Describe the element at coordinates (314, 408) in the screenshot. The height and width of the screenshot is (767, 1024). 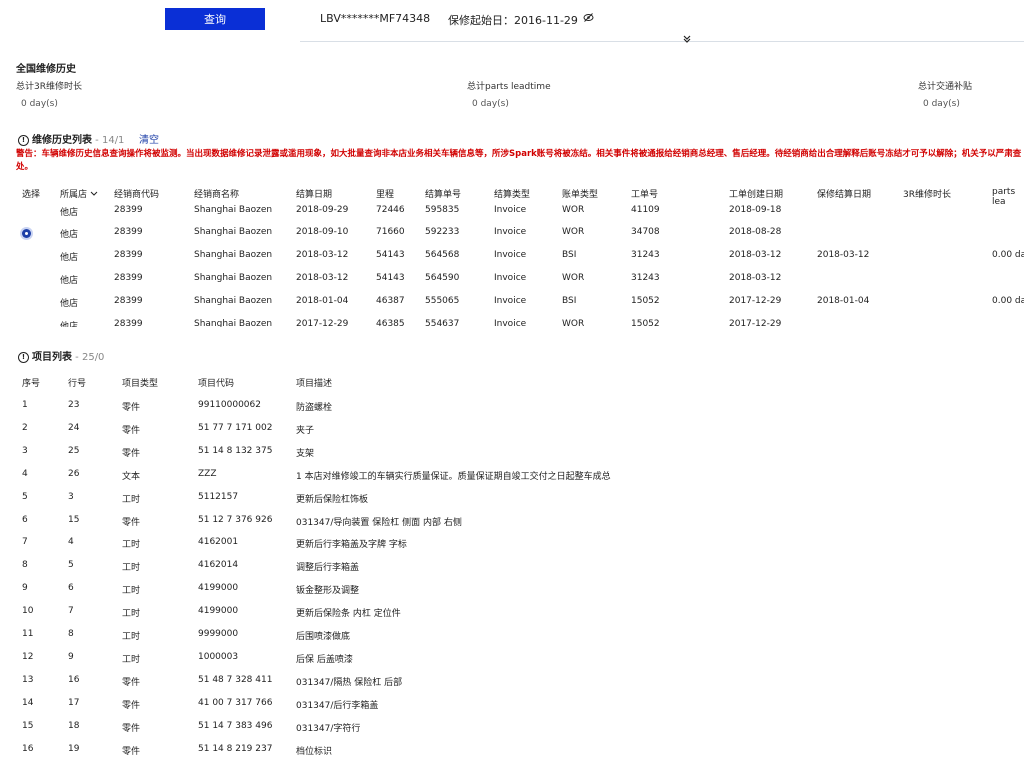
I see `cell-item-desc: 防盗螺栓` at that location.